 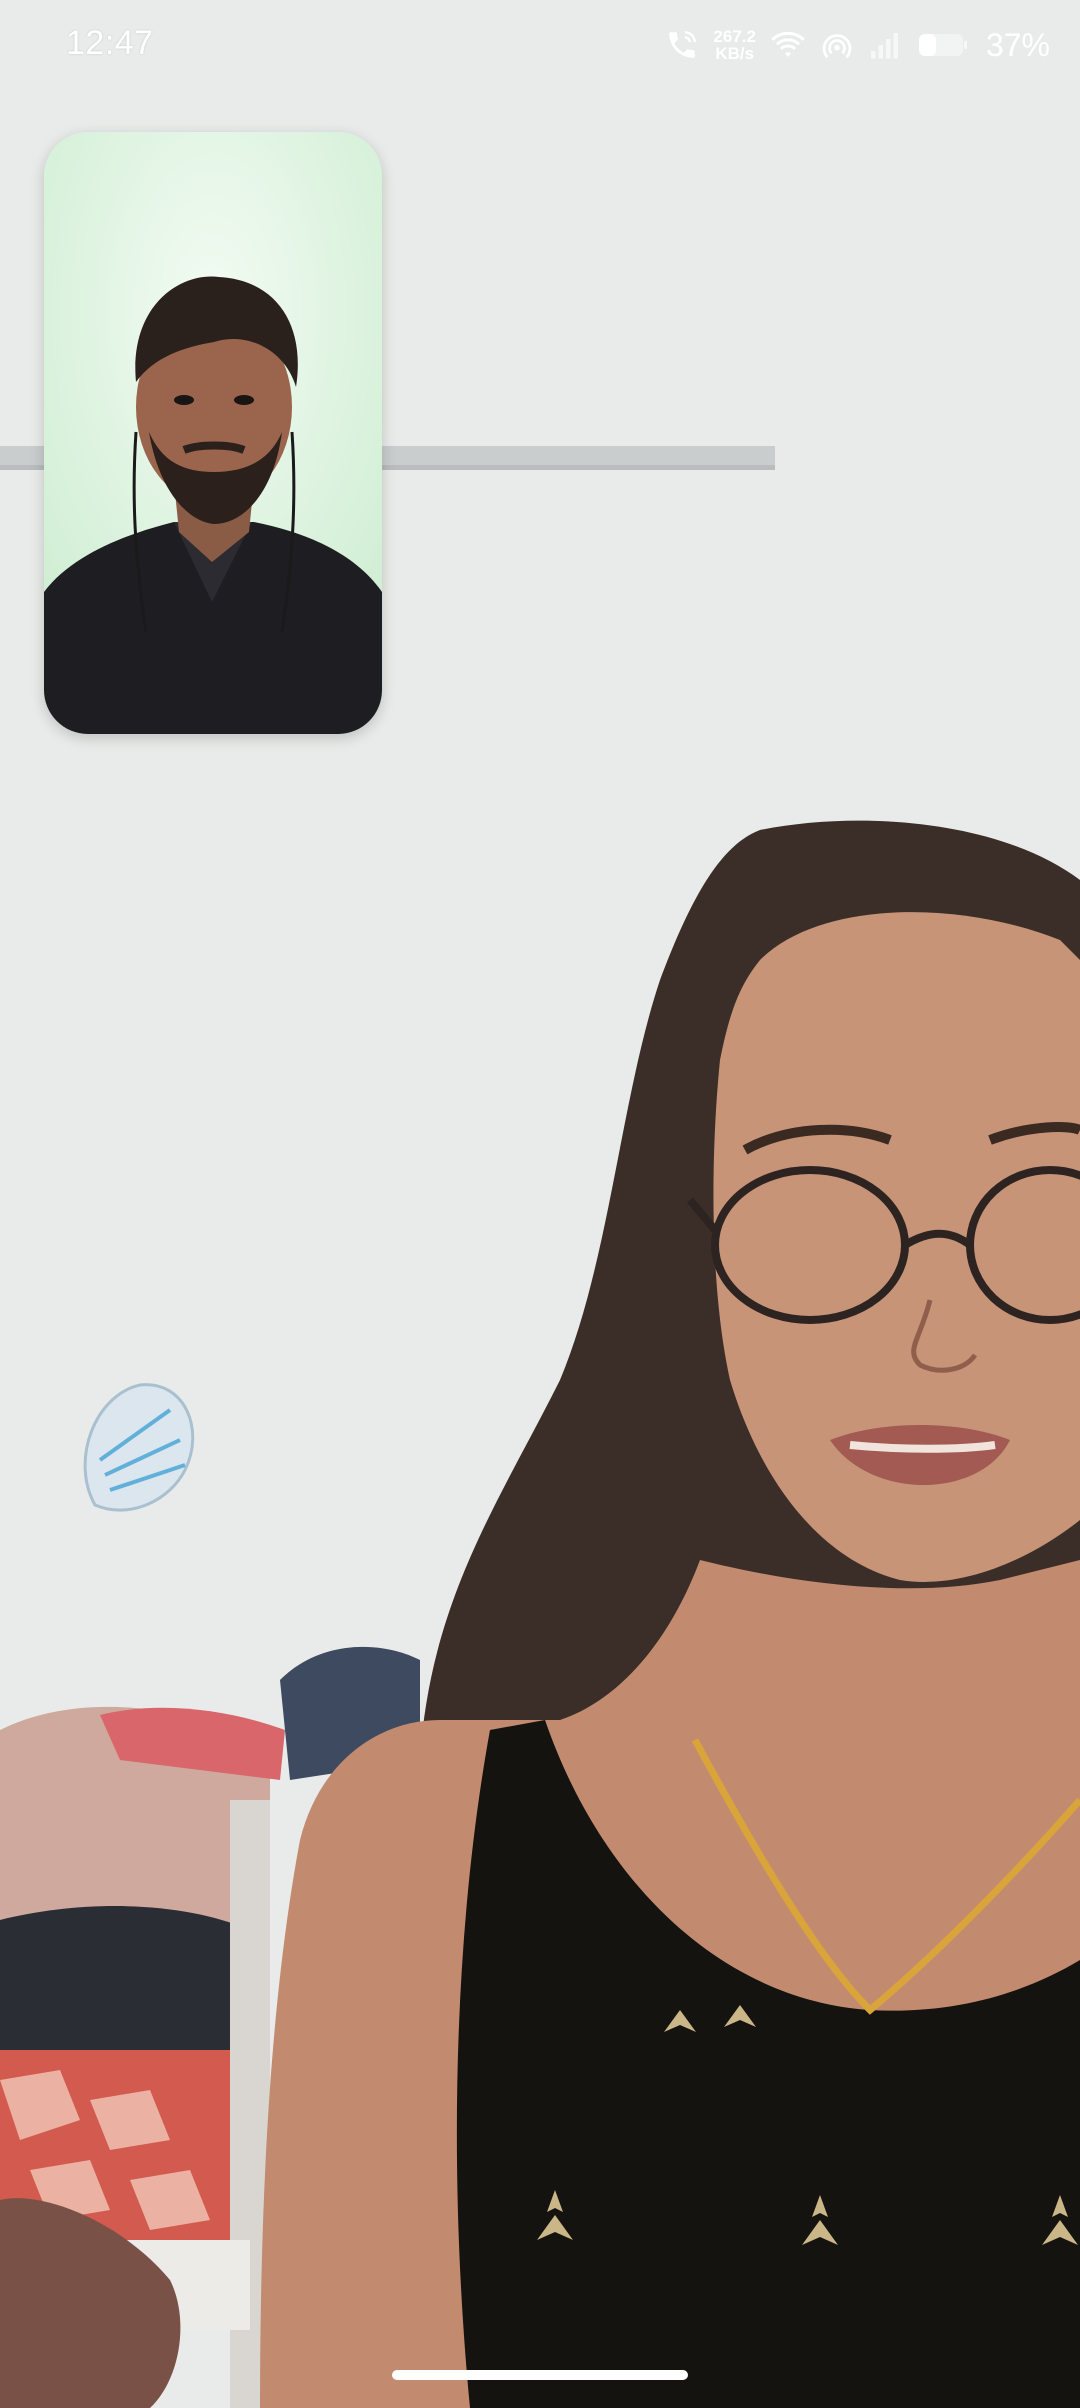 What do you see at coordinates (540, 45) in the screenshot?
I see `status-bar: 12:47 267.2 KB/s 37%` at bounding box center [540, 45].